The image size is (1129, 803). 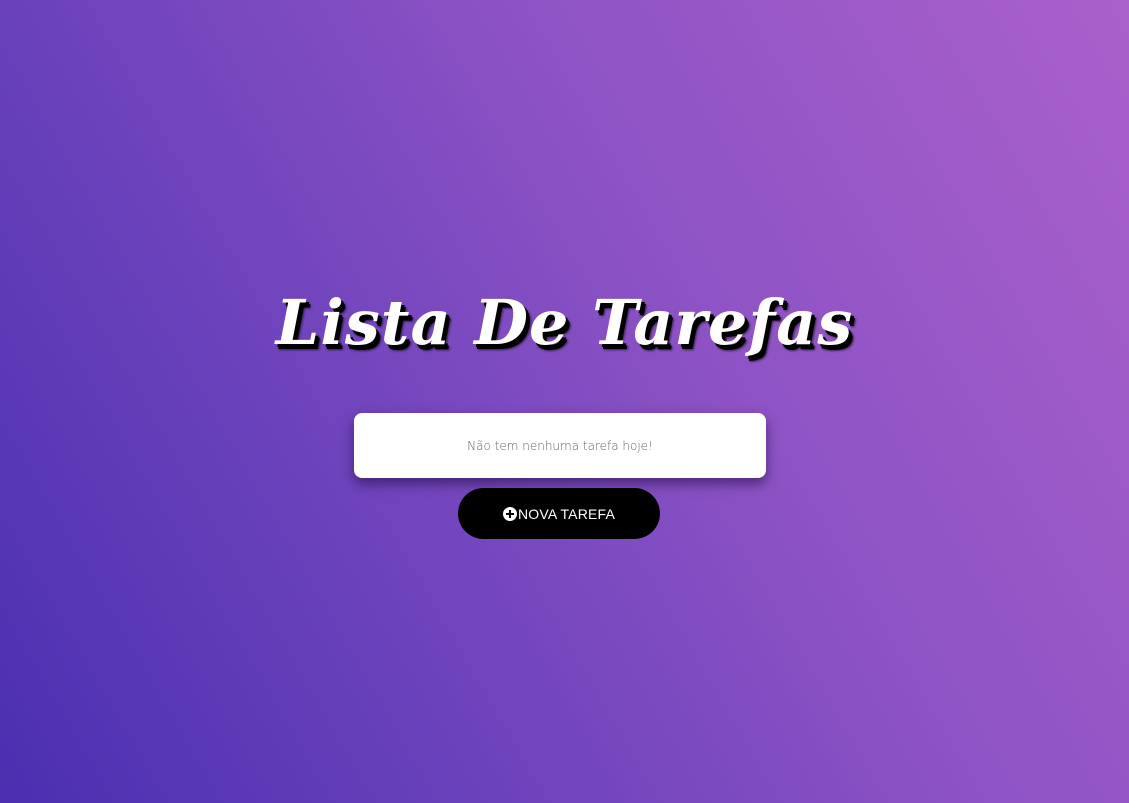 What do you see at coordinates (564, 322) in the screenshot?
I see `page-title: Lista De Tarefas` at bounding box center [564, 322].